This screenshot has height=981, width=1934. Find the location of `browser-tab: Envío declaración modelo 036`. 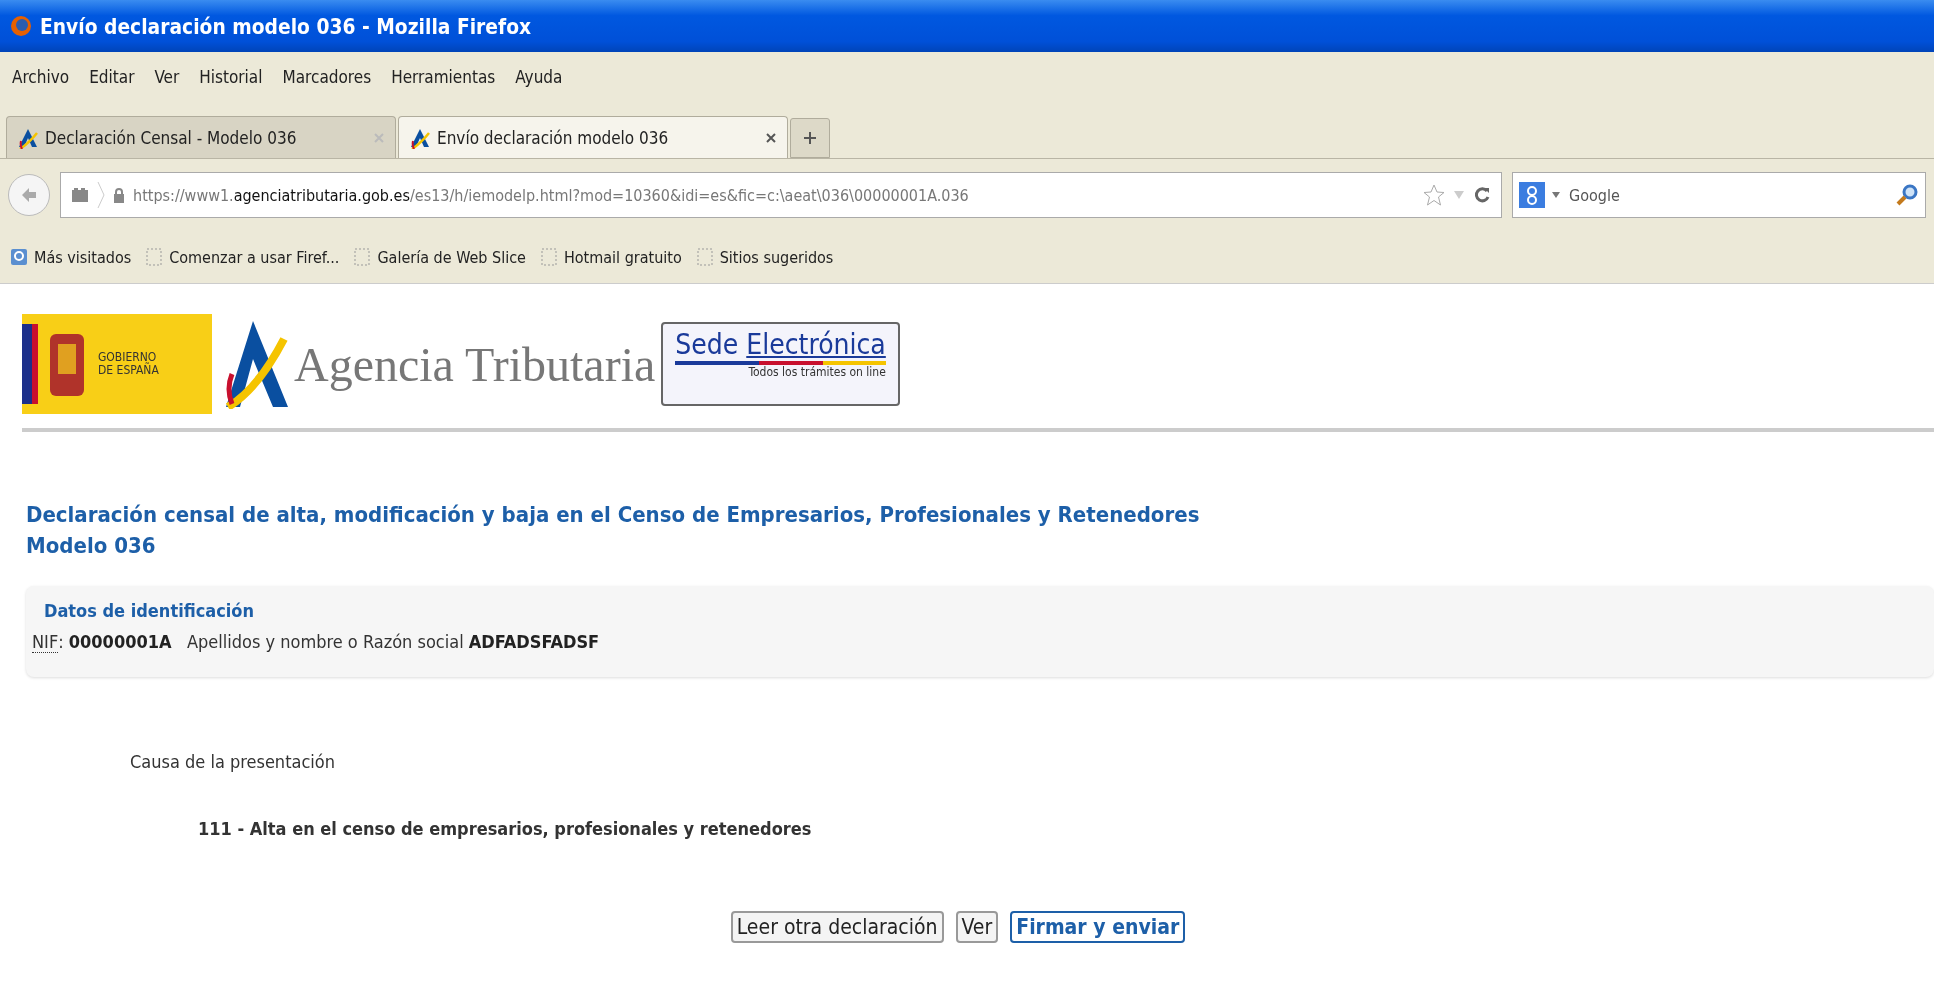

browser-tab: Envío declaración modelo 036 is located at coordinates (593, 137).